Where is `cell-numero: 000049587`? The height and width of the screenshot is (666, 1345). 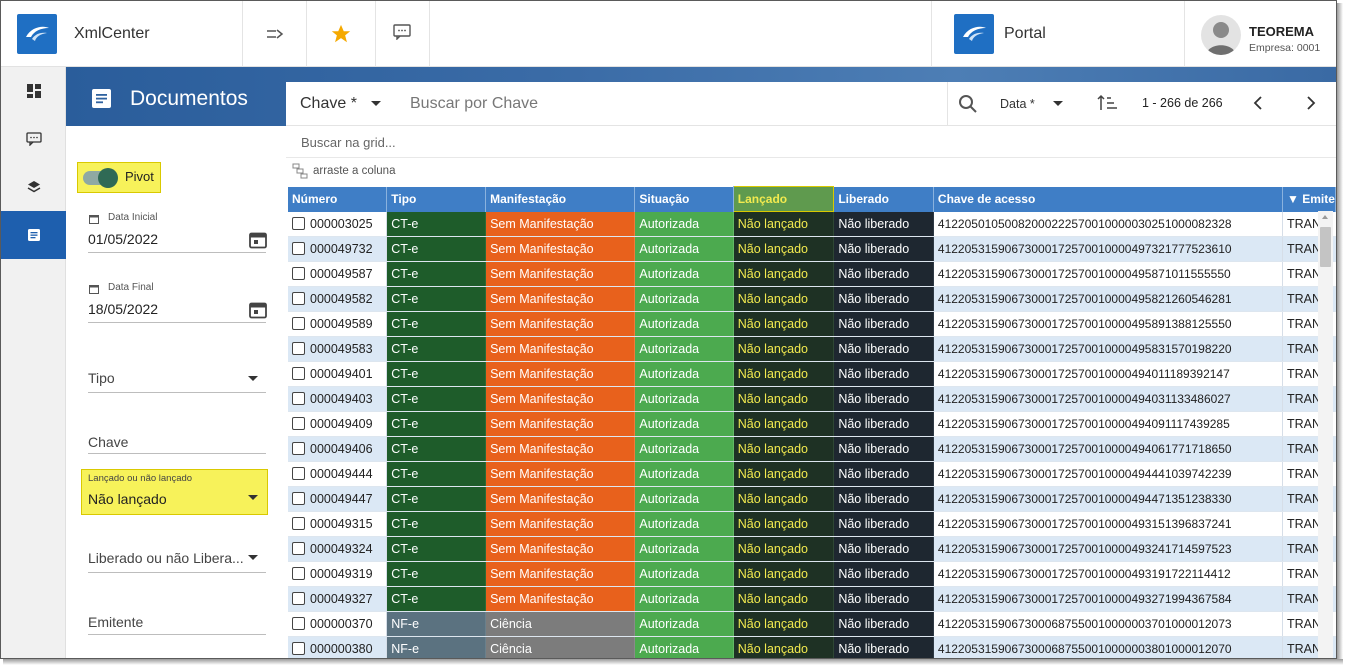 cell-numero: 000049587 is located at coordinates (338, 274).